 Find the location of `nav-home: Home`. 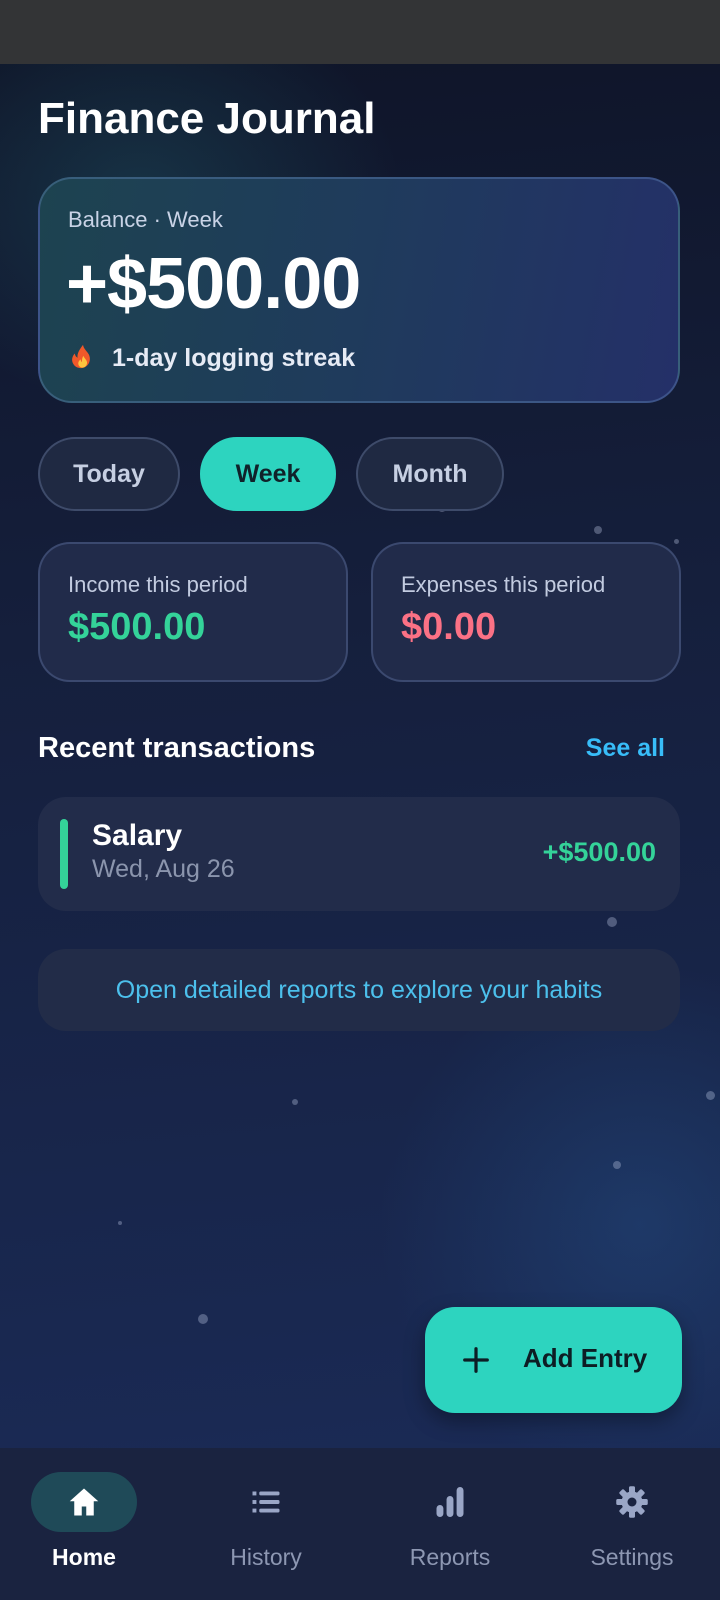

nav-home: Home is located at coordinates (90, 1524).